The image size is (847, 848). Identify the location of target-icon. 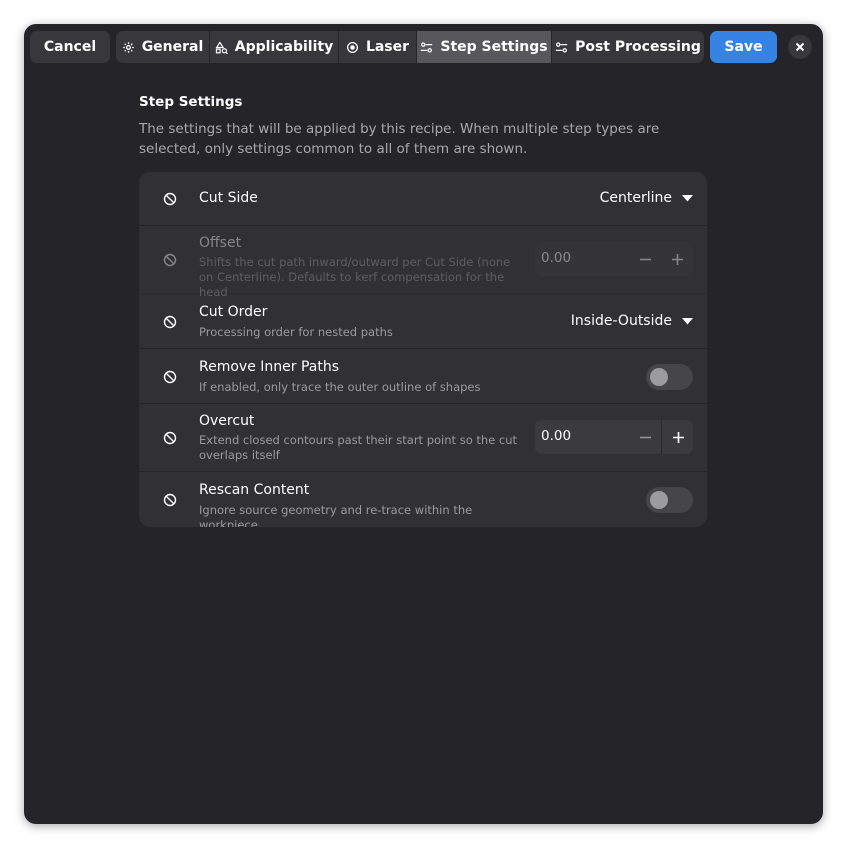
(352, 47).